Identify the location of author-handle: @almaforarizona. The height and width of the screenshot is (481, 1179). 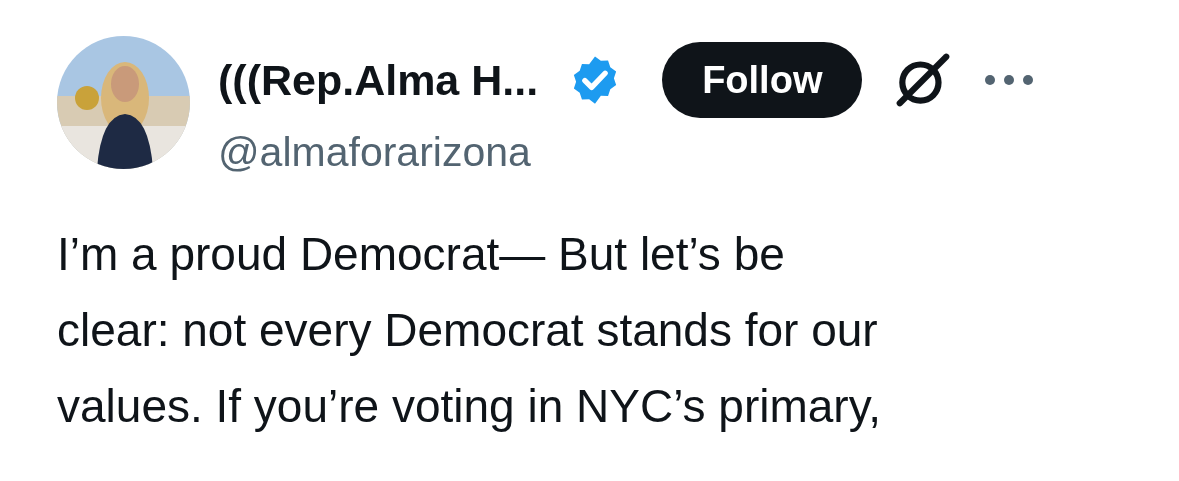
(626, 152).